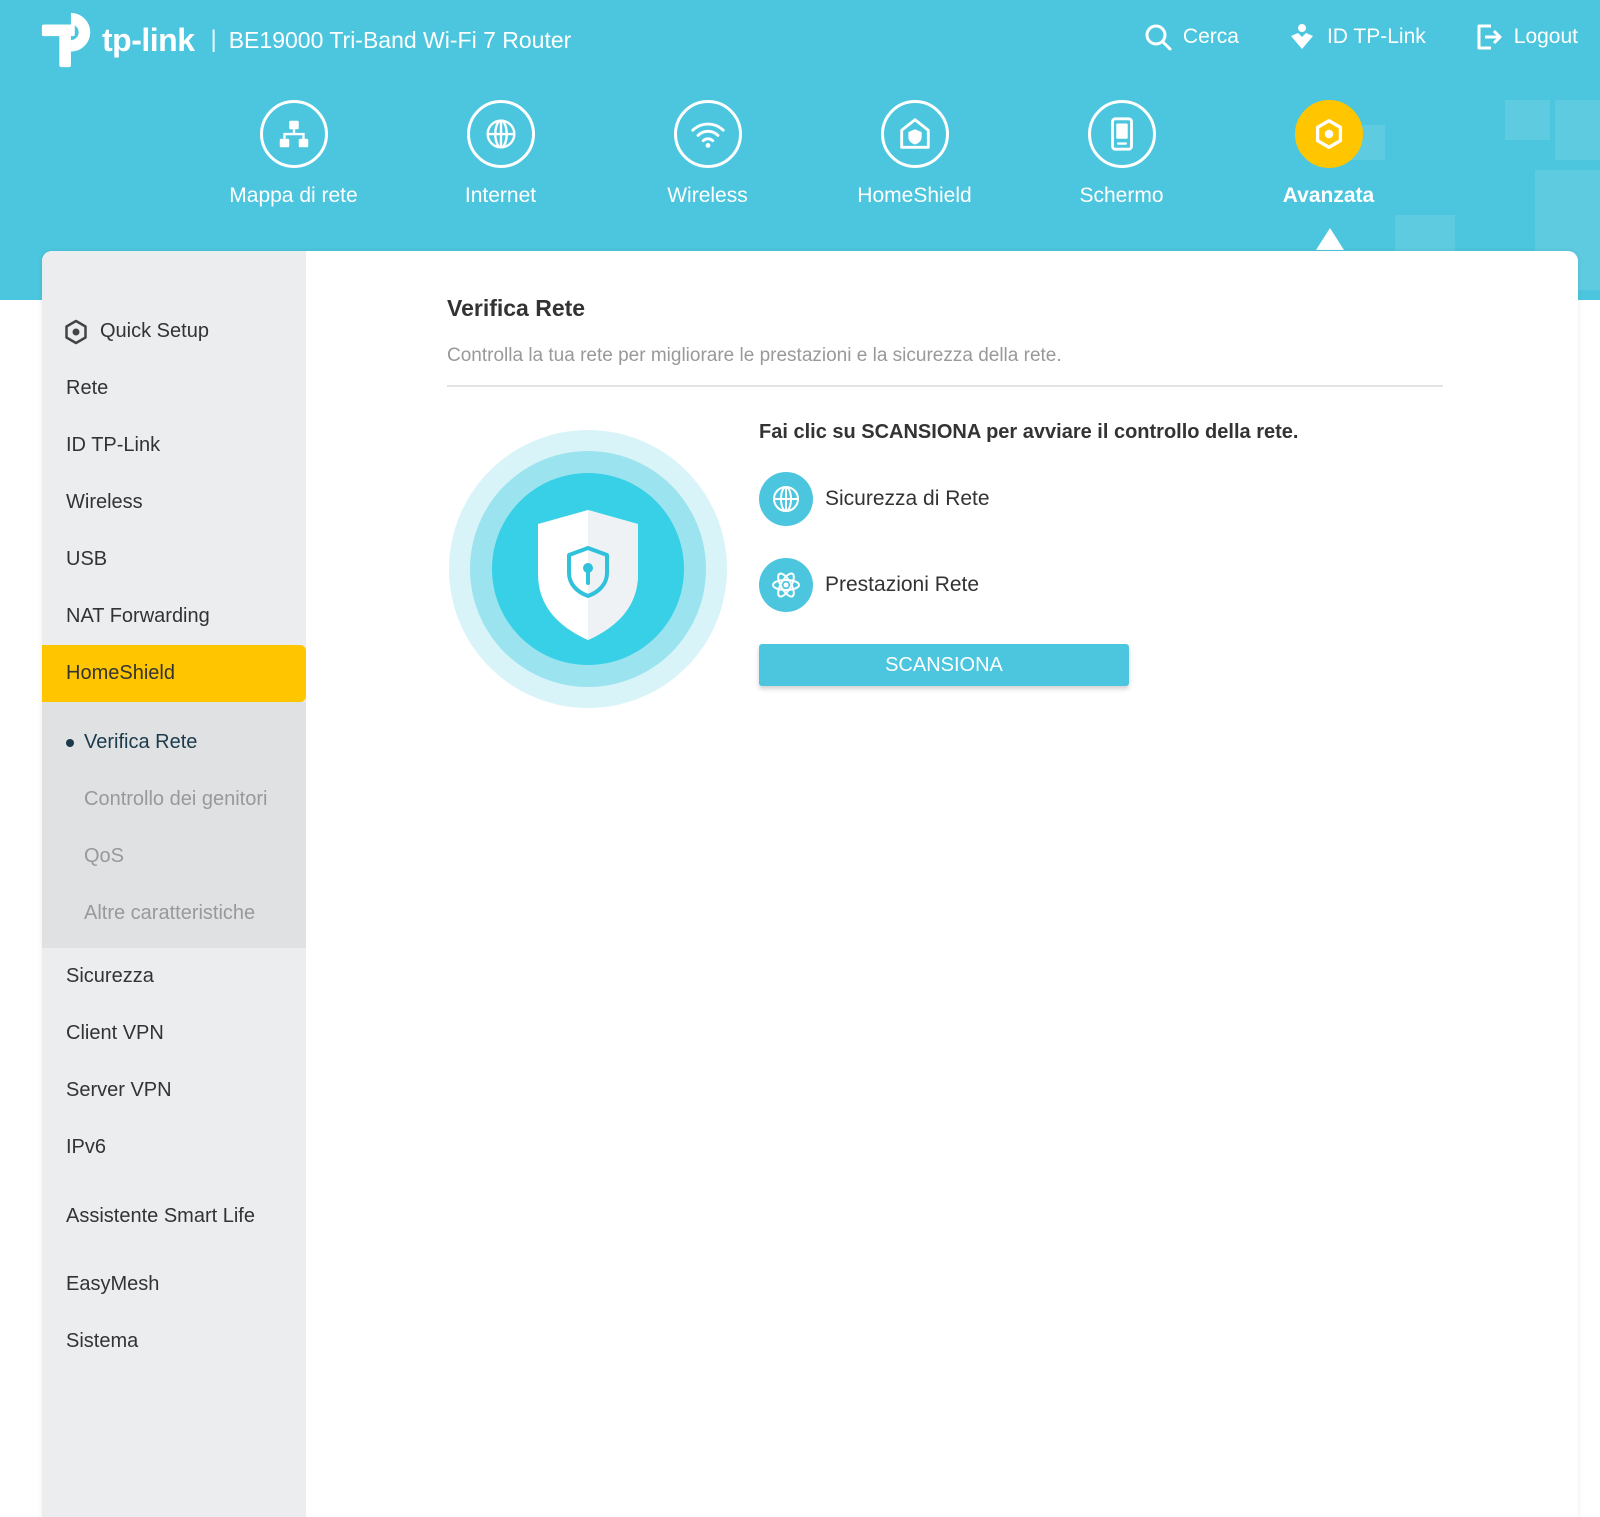 The image size is (1600, 1517). What do you see at coordinates (76, 331) in the screenshot?
I see `quick-setup-gear-icon` at bounding box center [76, 331].